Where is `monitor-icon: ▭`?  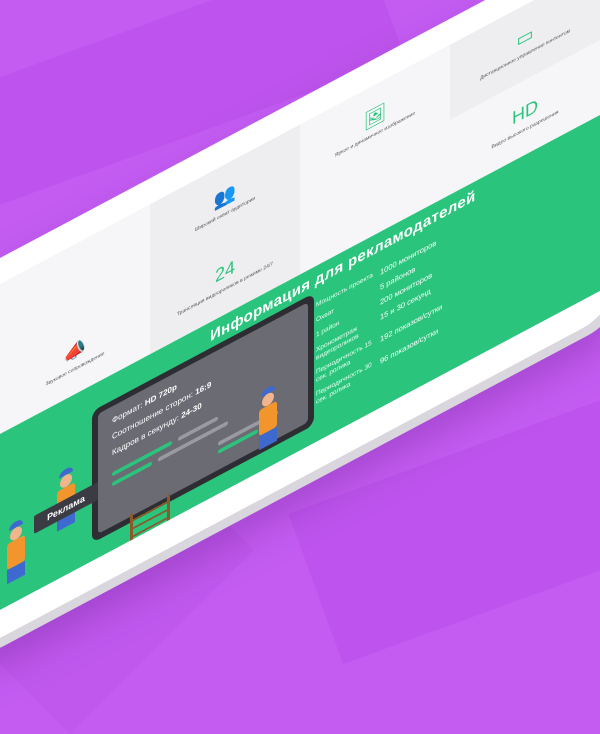
monitor-icon: ▭ is located at coordinates (525, 36).